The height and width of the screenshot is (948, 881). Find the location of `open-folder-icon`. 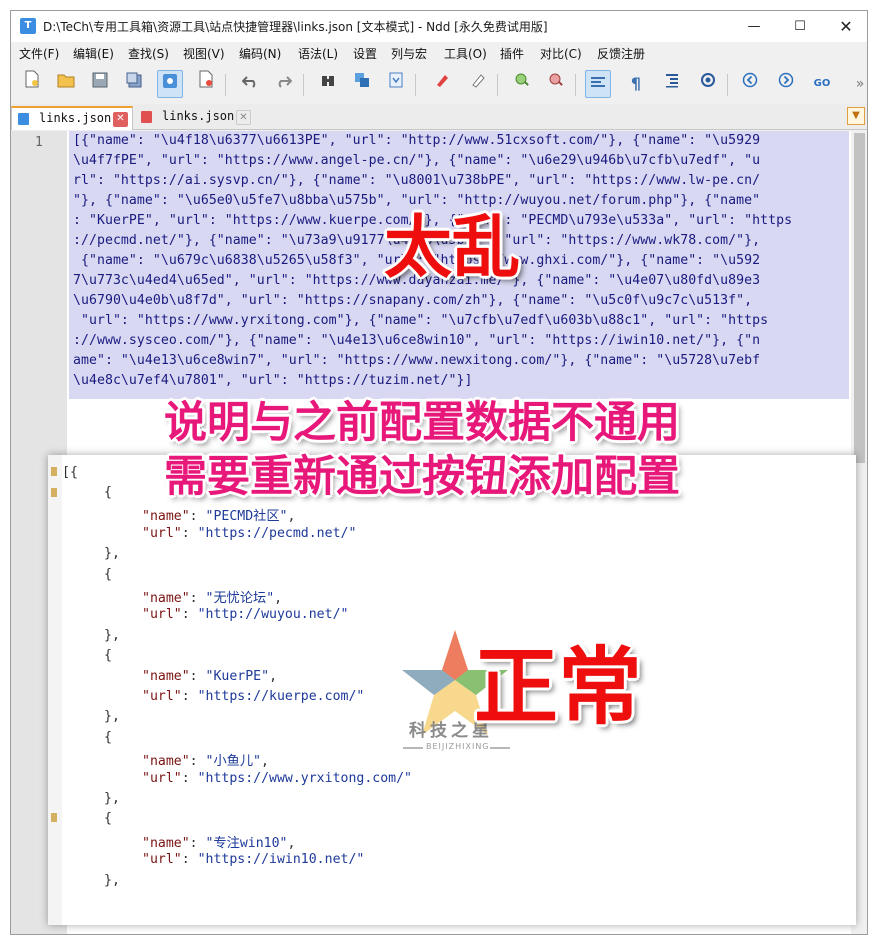

open-folder-icon is located at coordinates (66, 84).